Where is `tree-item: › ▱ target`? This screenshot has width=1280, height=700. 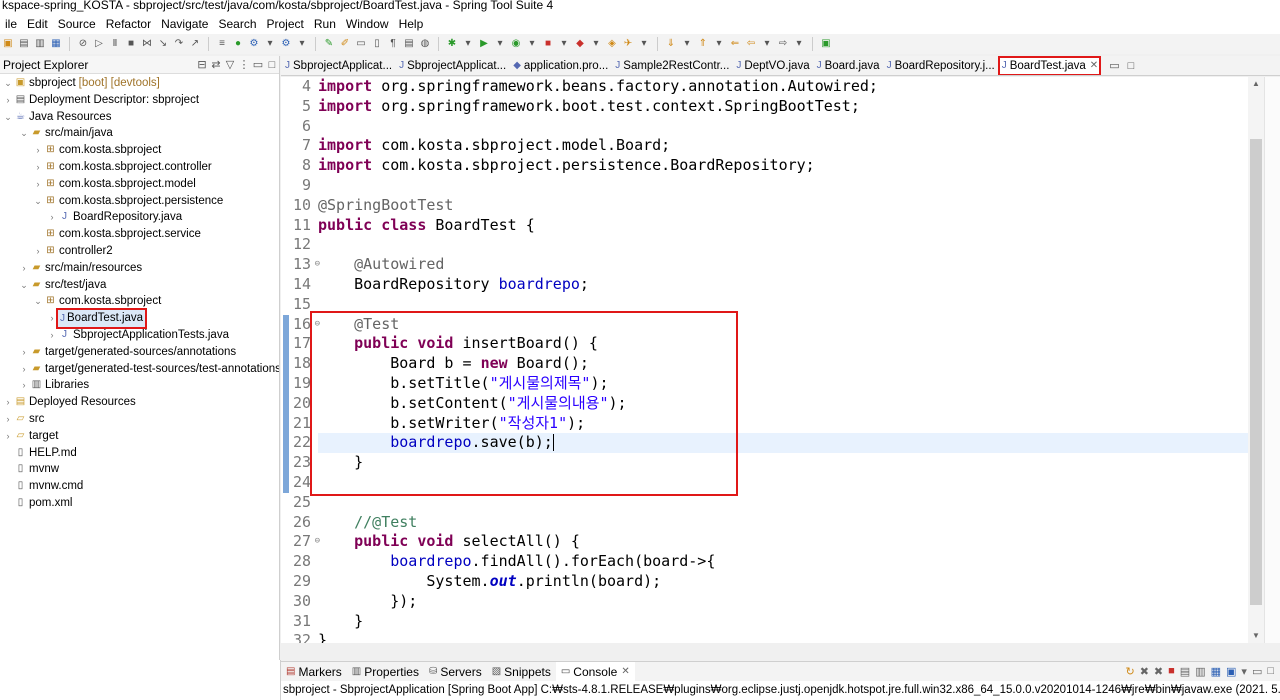
tree-item: › ▱ target is located at coordinates (139, 436).